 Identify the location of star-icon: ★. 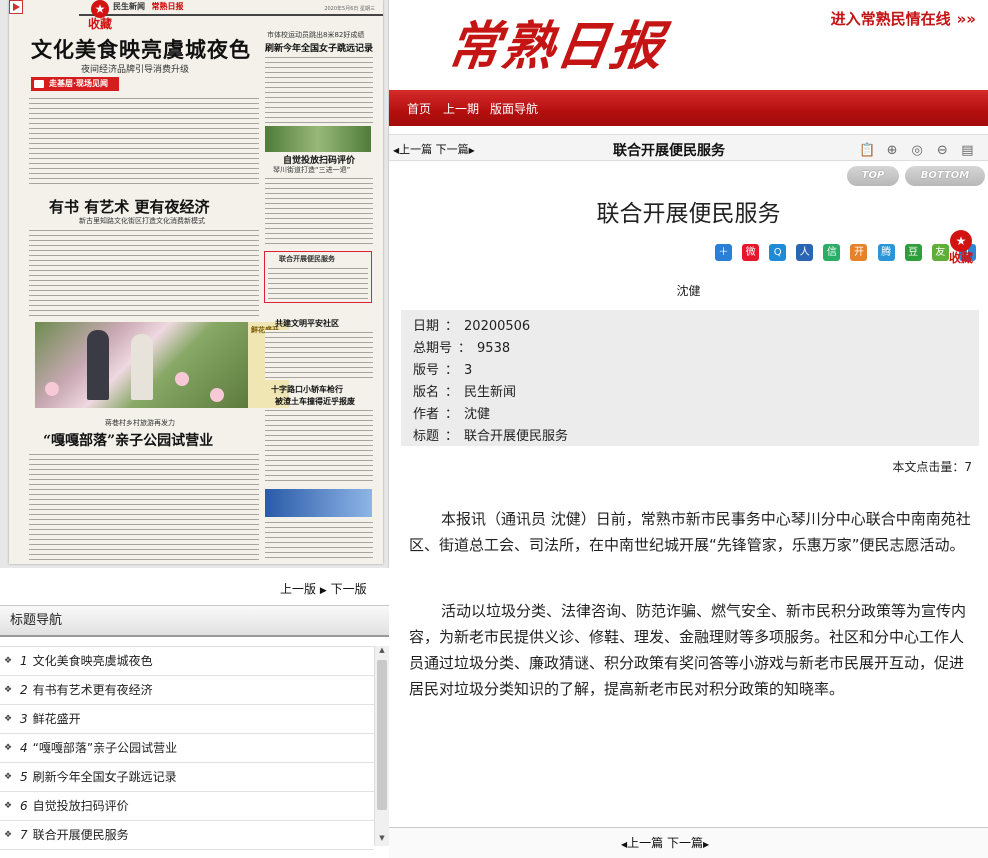
(961, 241).